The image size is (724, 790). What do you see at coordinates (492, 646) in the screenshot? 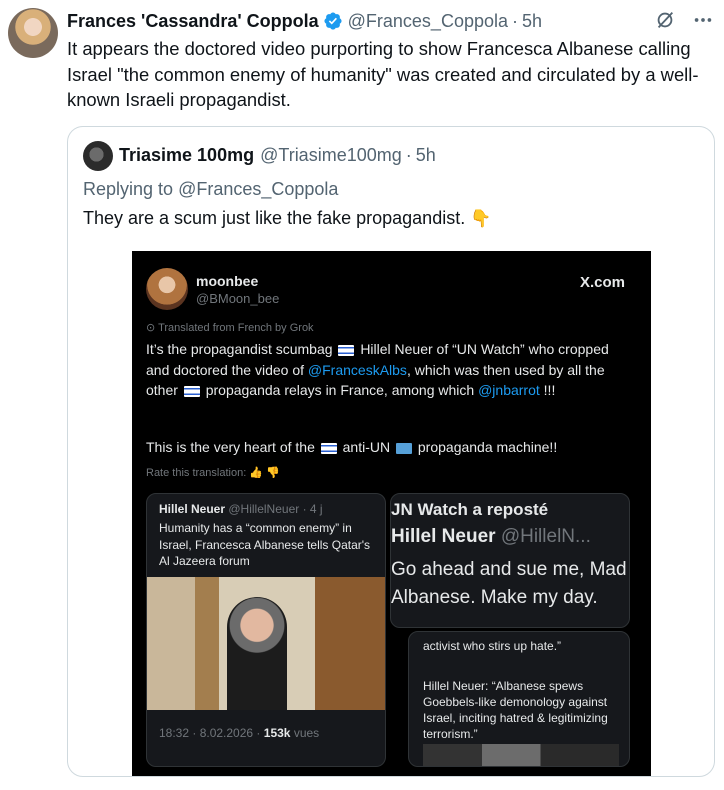
I see `right-lower-text-1: activist who stirs up hate.”` at bounding box center [492, 646].